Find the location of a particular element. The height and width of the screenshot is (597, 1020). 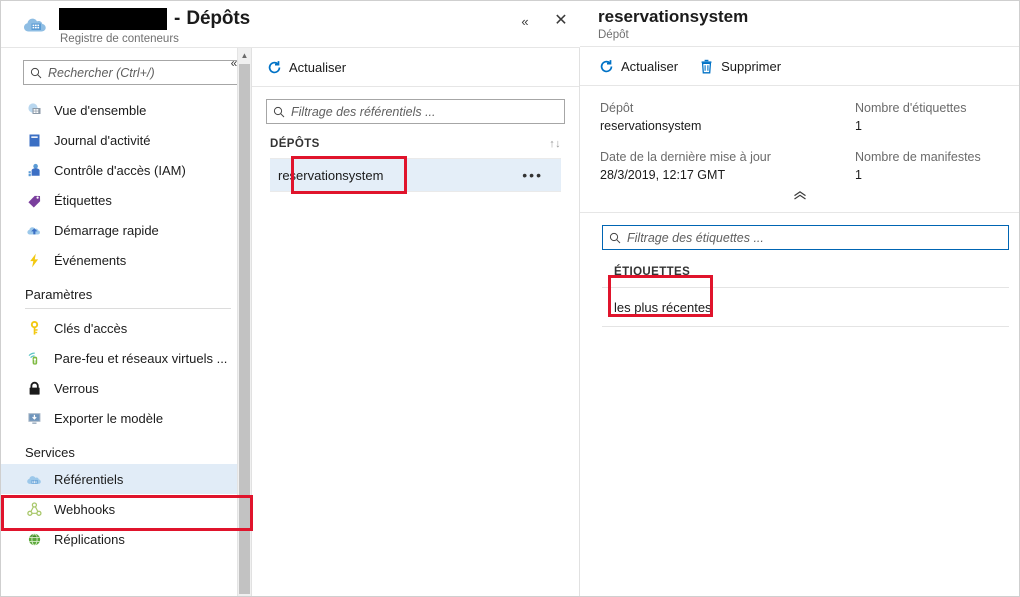

property-label: Date de la dernière mise à jour is located at coordinates (685, 157).